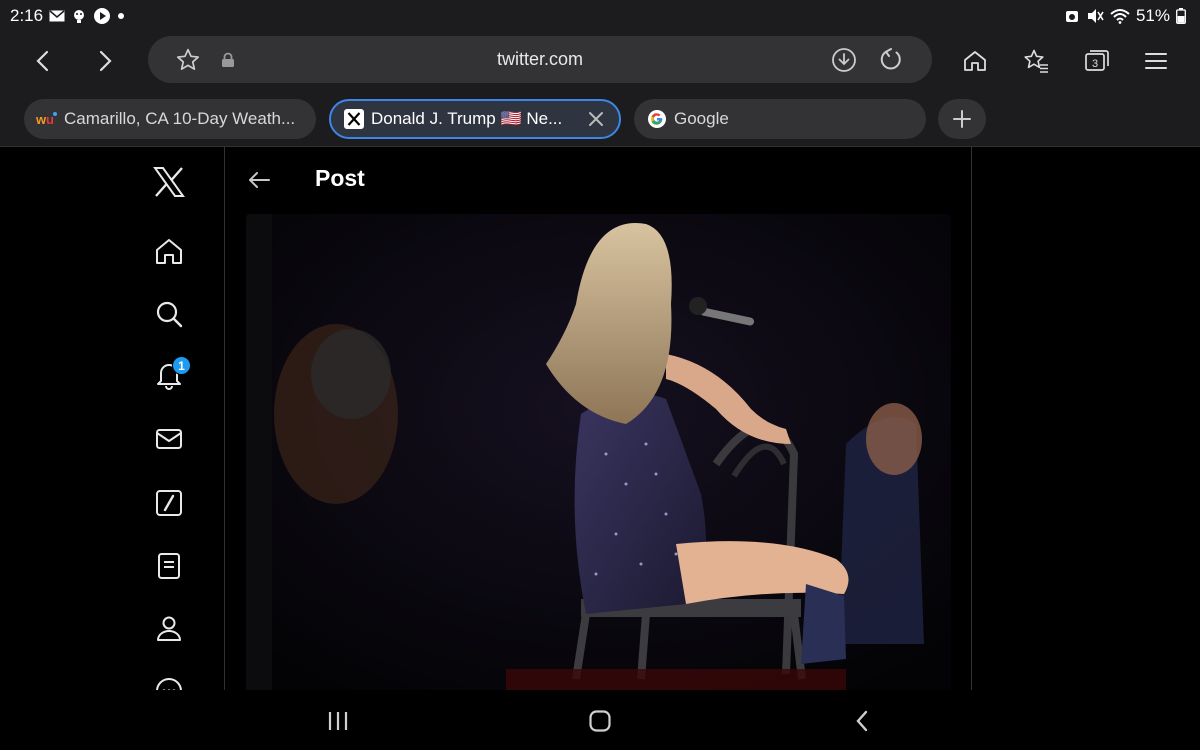  I want to click on recent-apps-icon, so click(338, 721).